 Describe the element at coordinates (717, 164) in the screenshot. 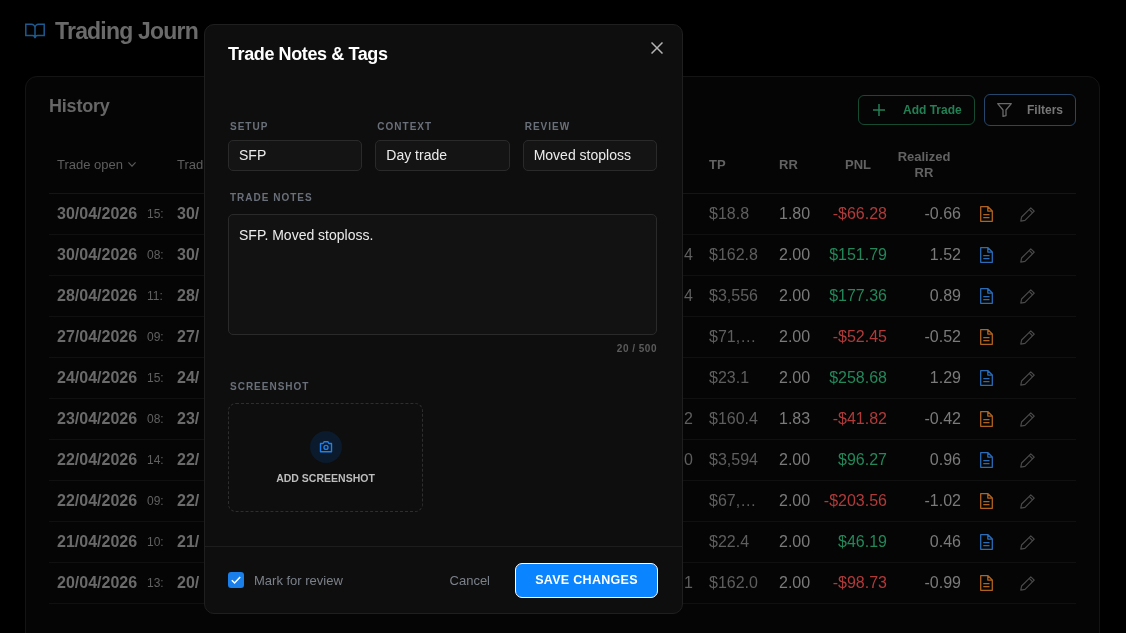

I see `column-header: TP` at that location.